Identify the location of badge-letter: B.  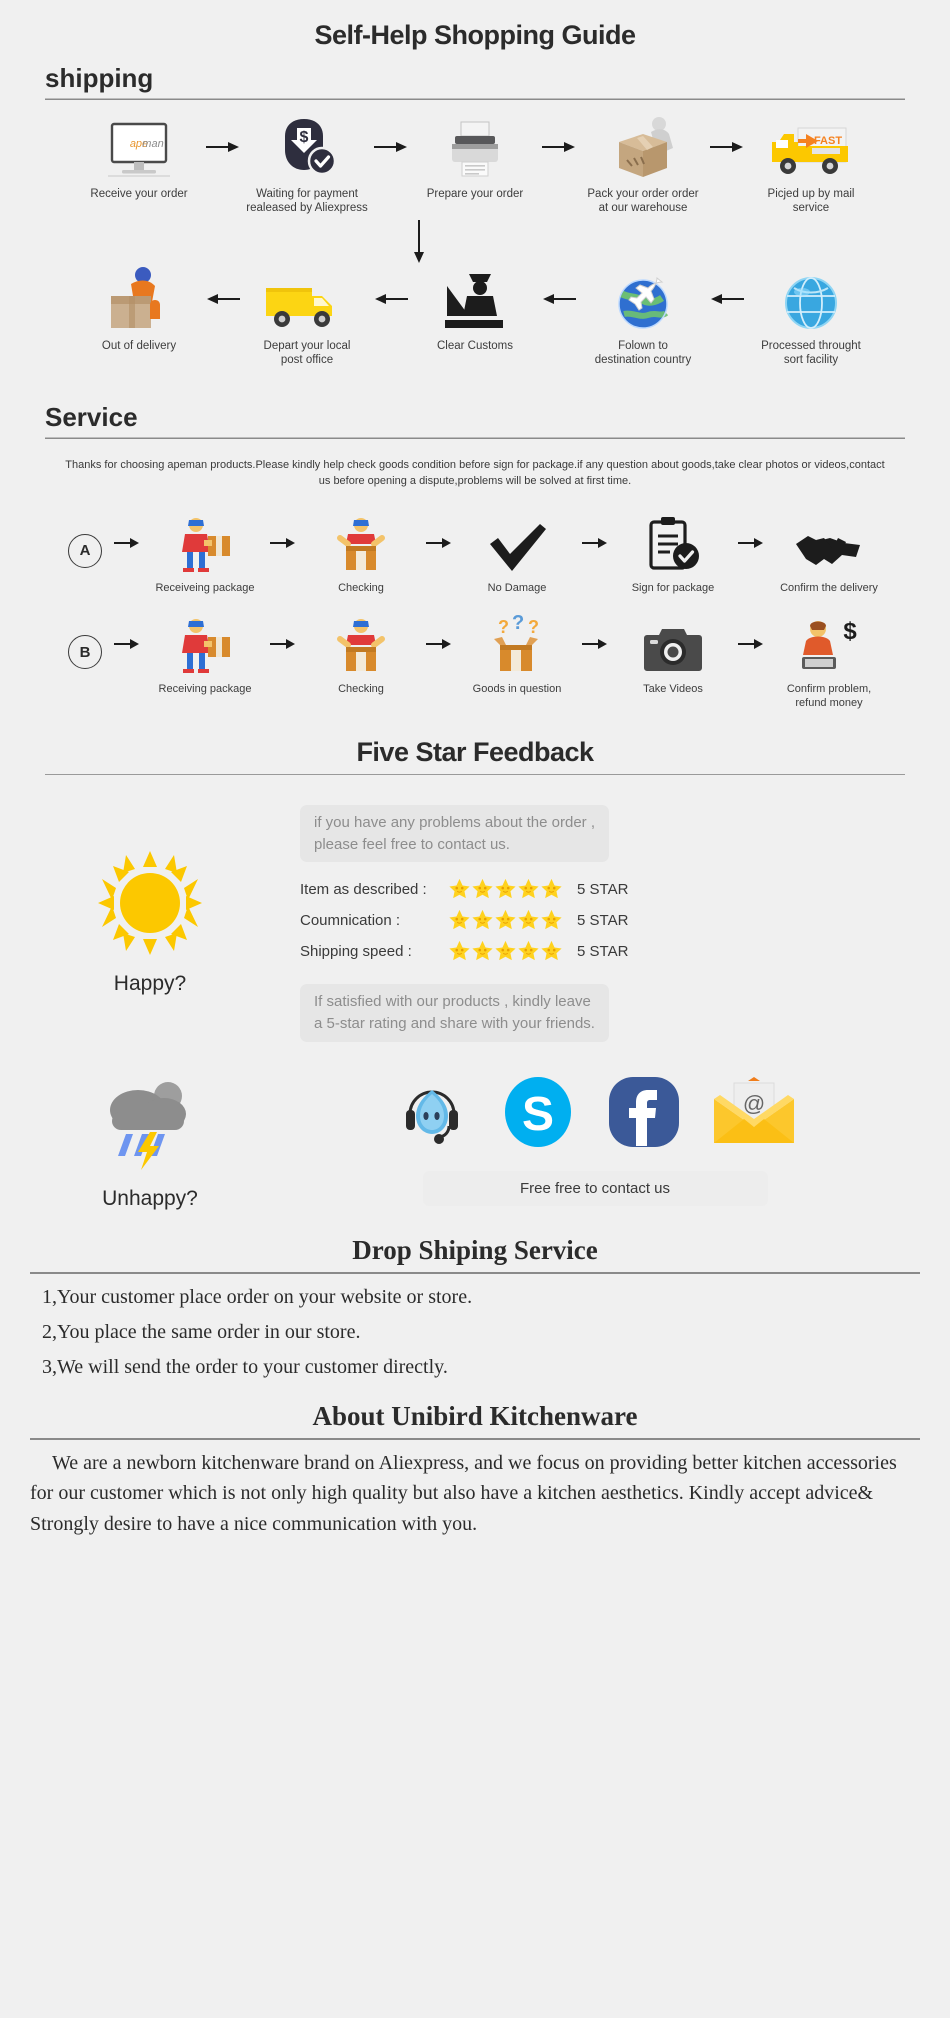
(85, 652).